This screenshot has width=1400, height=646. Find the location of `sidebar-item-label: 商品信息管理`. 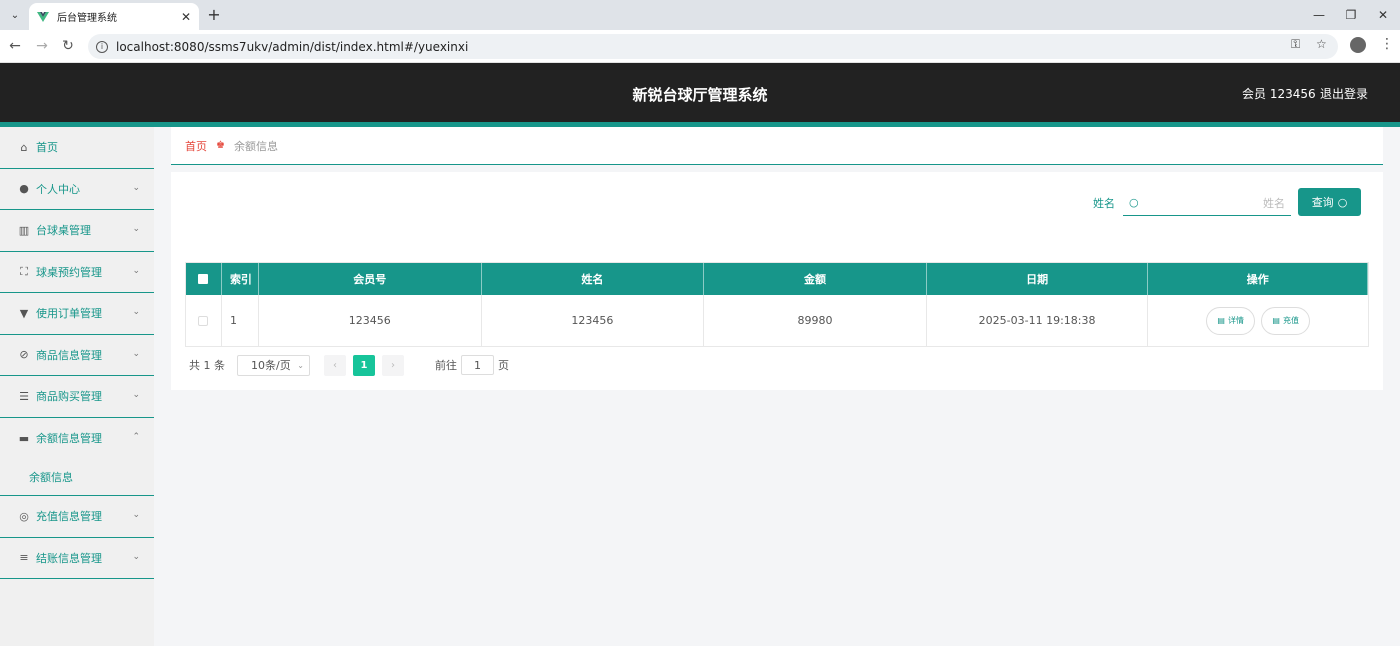

sidebar-item-label: 商品信息管理 is located at coordinates (69, 355).